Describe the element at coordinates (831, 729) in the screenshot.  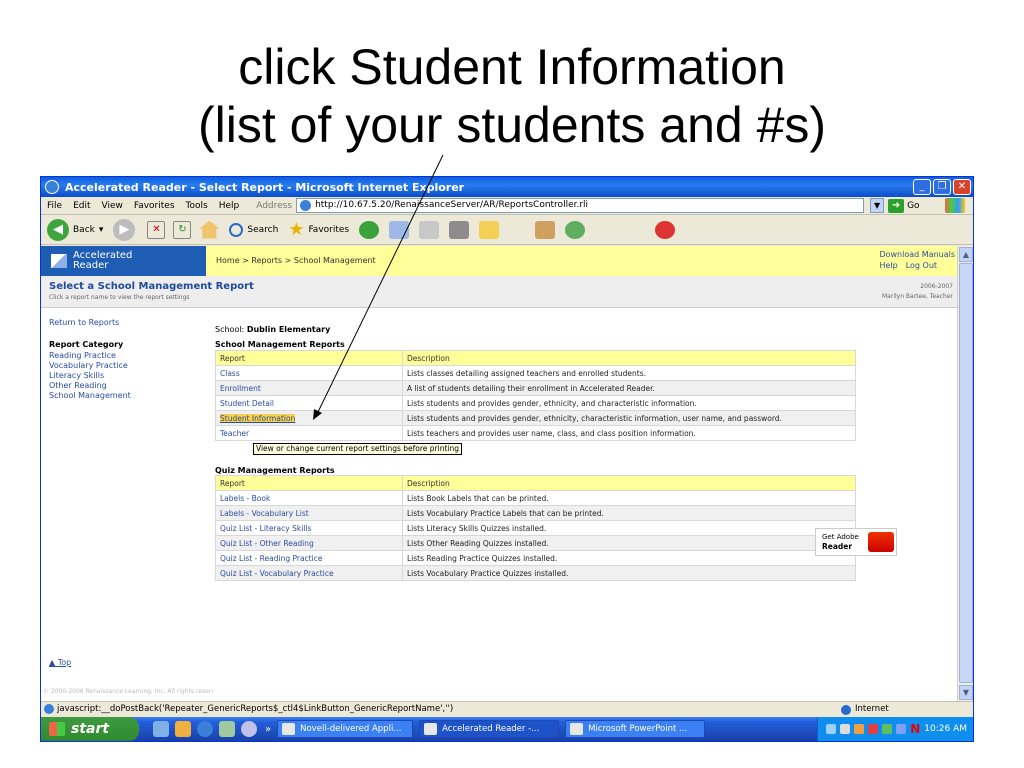
I see `tray-network-icon` at that location.